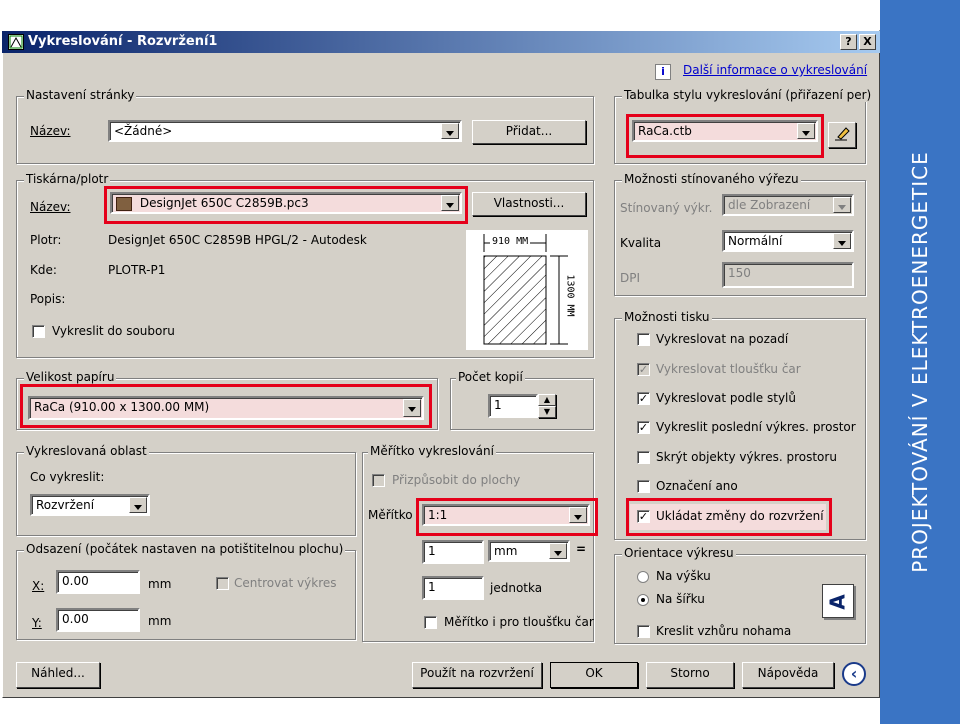  I want to click on what-to-plot-label: Co vykreslit:, so click(67, 477).